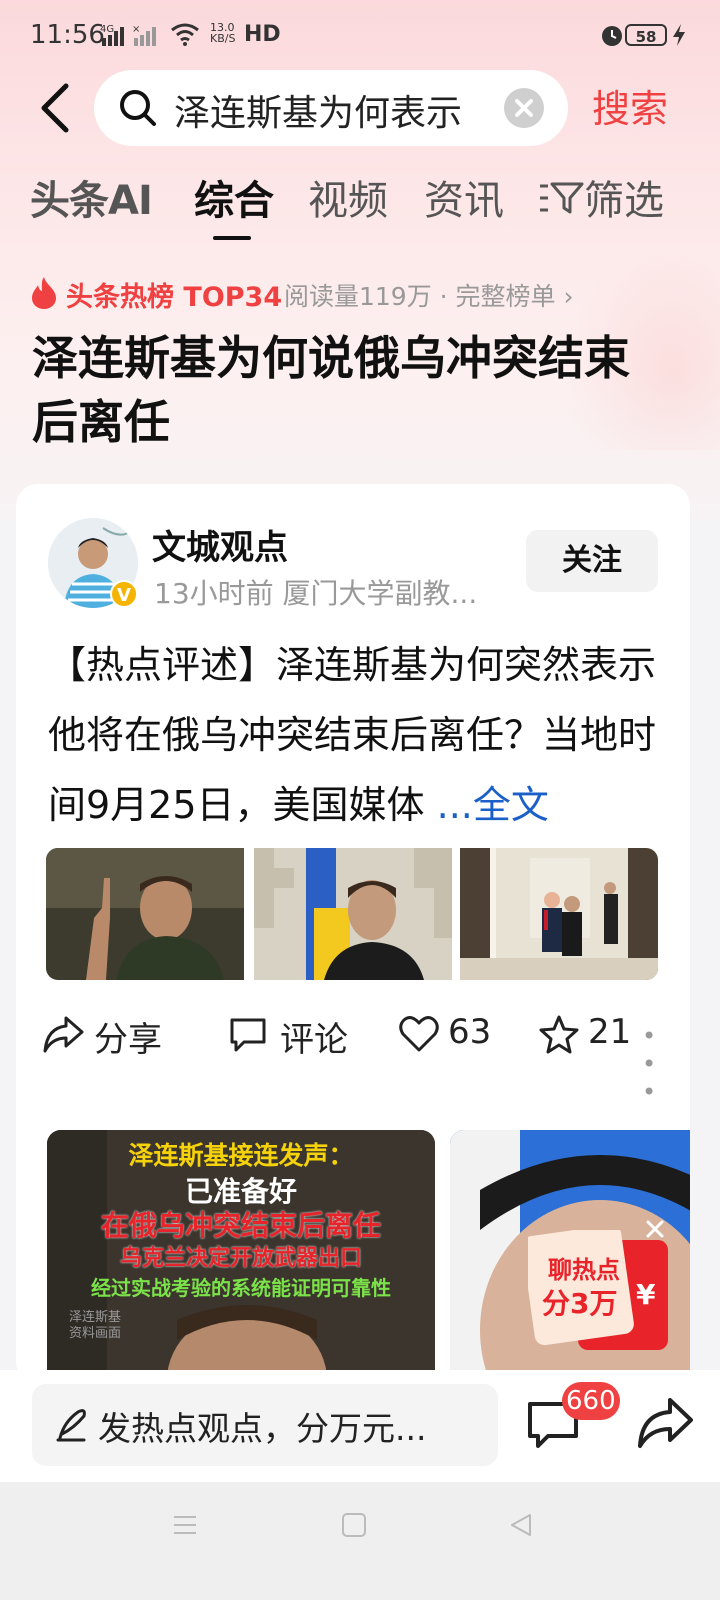 The height and width of the screenshot is (1600, 720). What do you see at coordinates (334, 110) in the screenshot?
I see `search-input: 泽连斯基为何表示` at bounding box center [334, 110].